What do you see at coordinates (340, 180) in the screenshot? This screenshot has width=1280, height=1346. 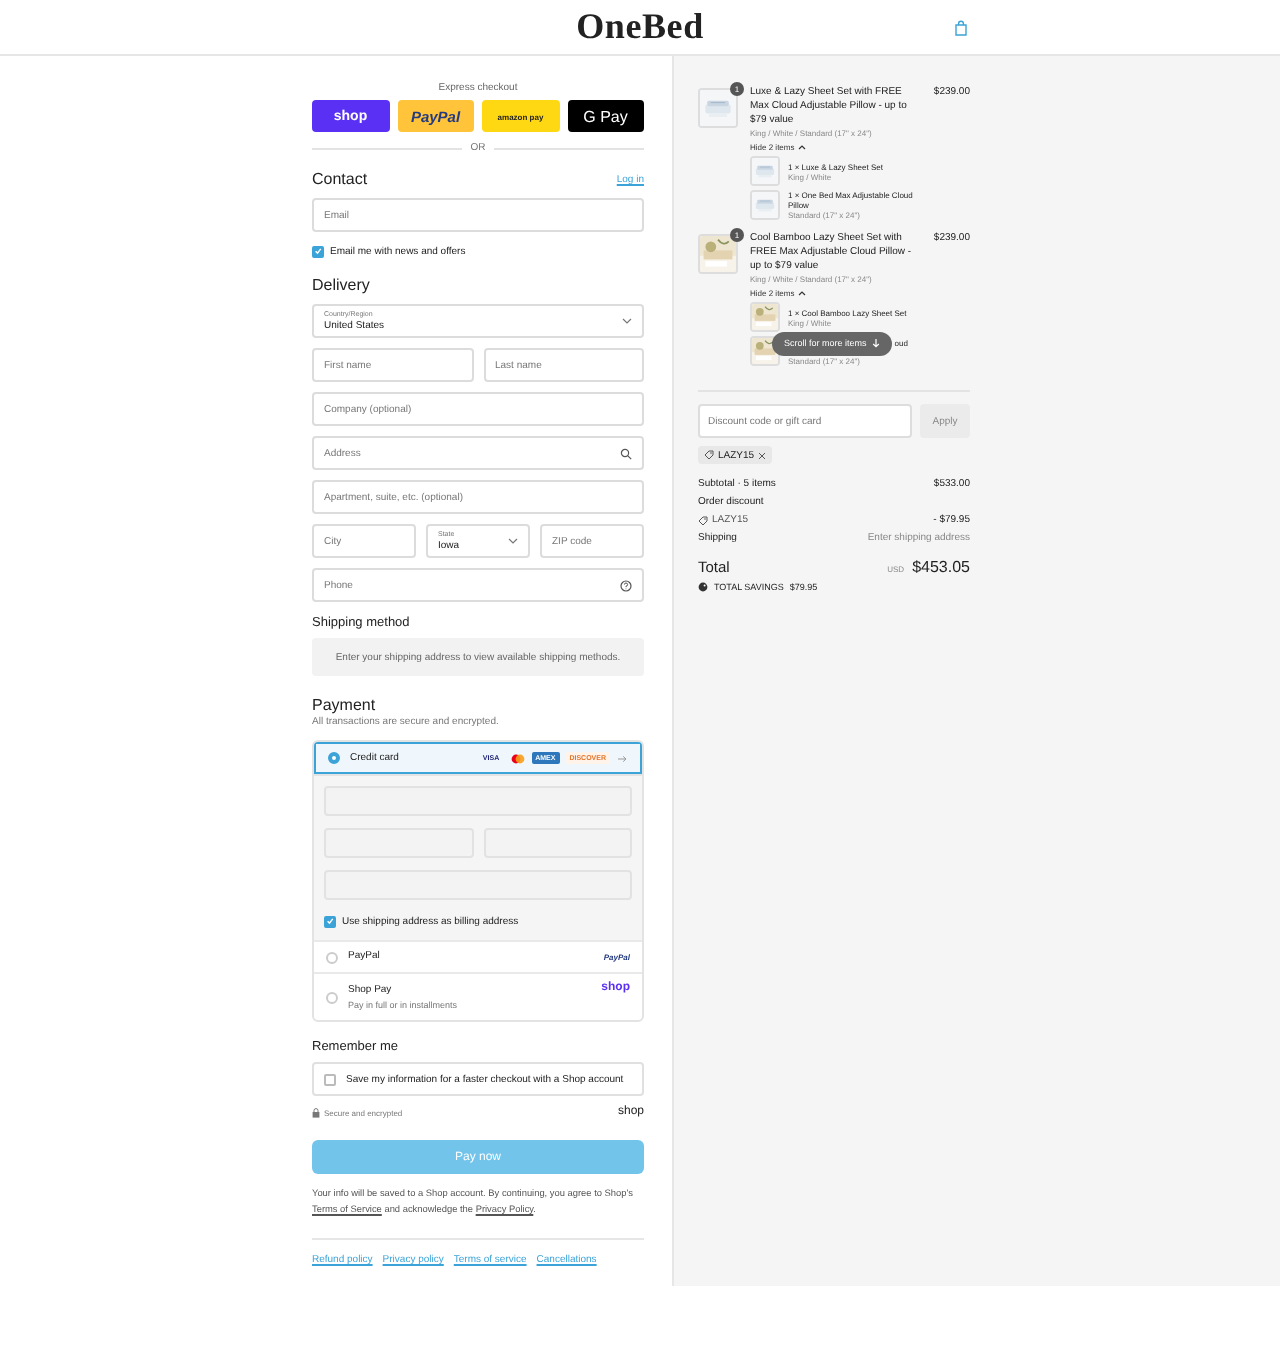 I see `section-heading: Contact` at bounding box center [340, 180].